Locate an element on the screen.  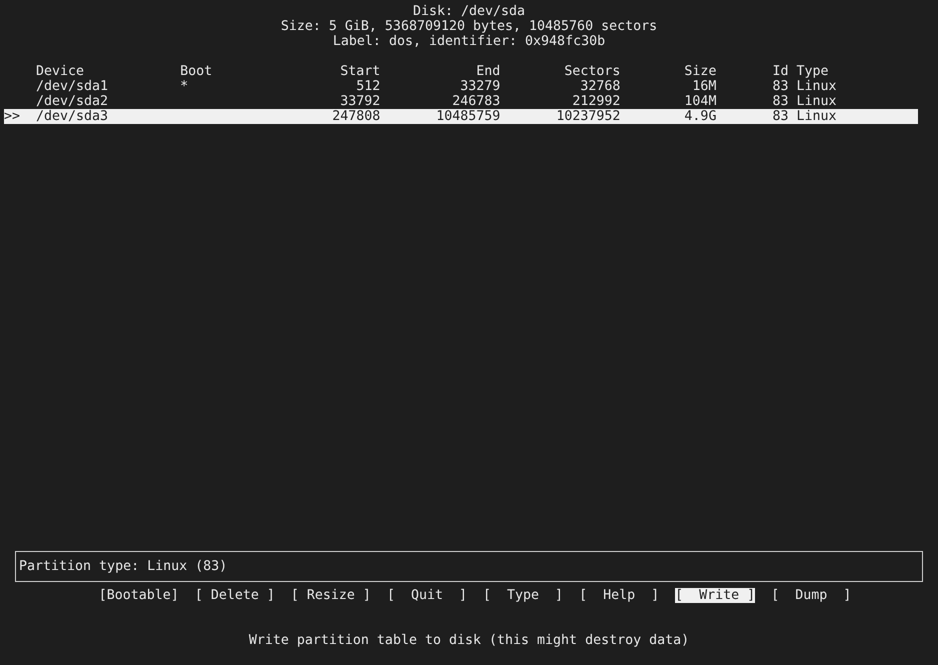
disk-info-line: Disk: /dev/sda is located at coordinates (469, 11).